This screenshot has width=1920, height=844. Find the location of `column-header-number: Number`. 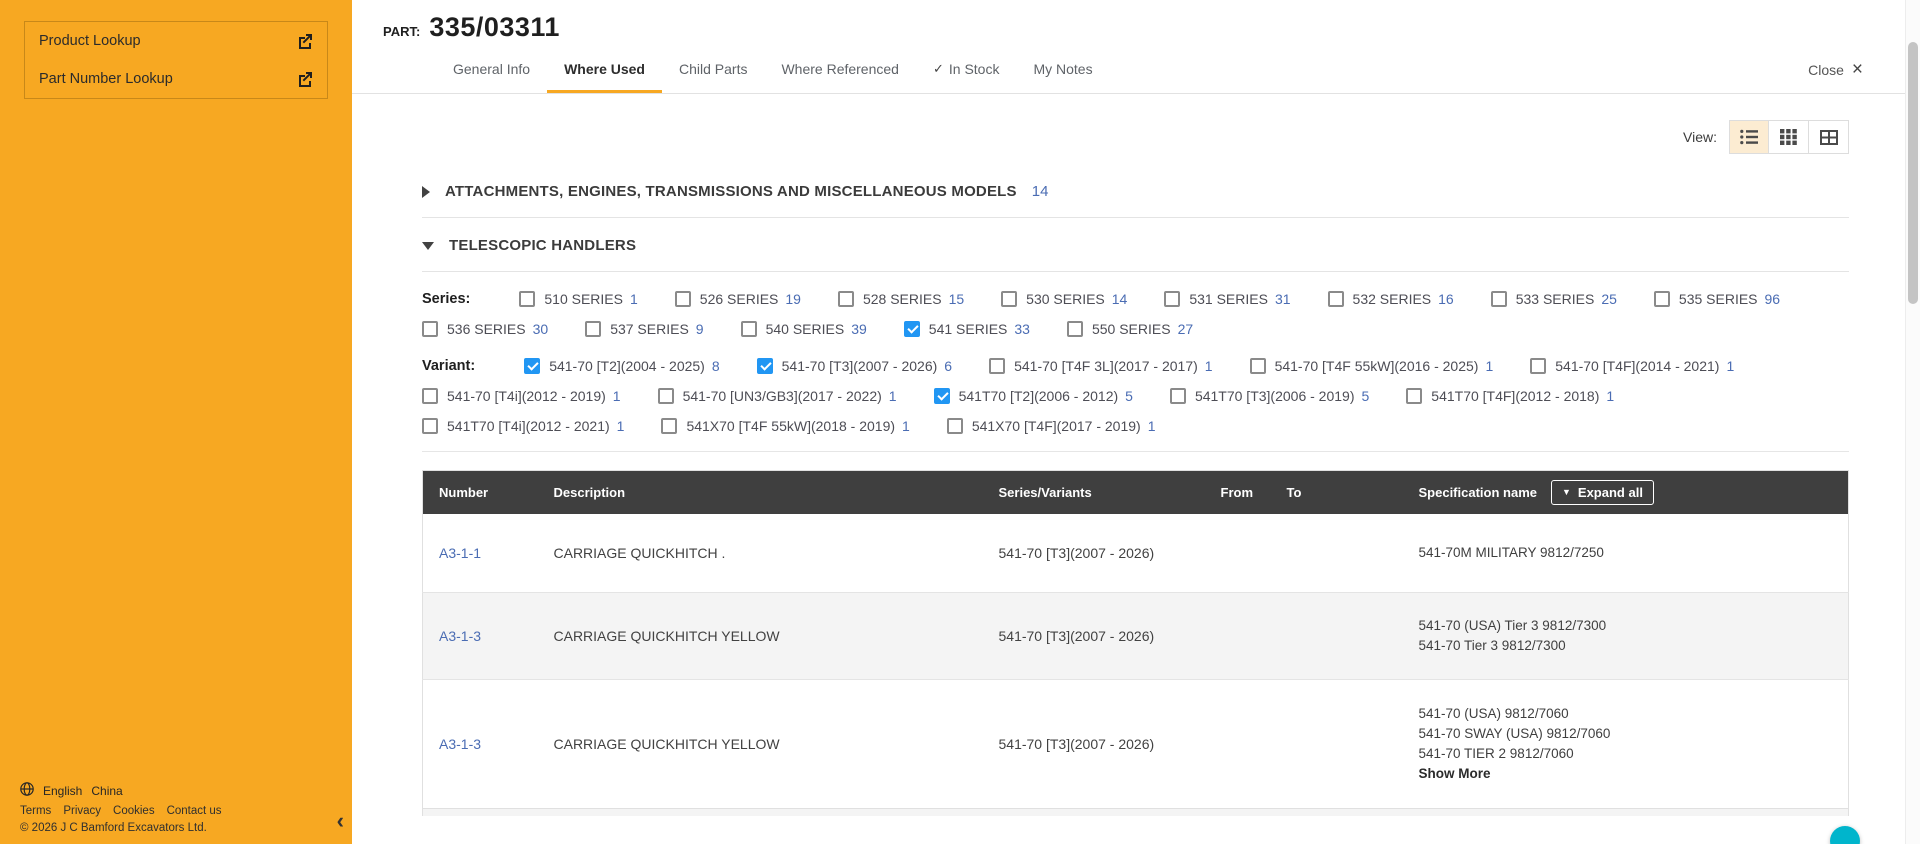

column-header-number: Number is located at coordinates (480, 492).